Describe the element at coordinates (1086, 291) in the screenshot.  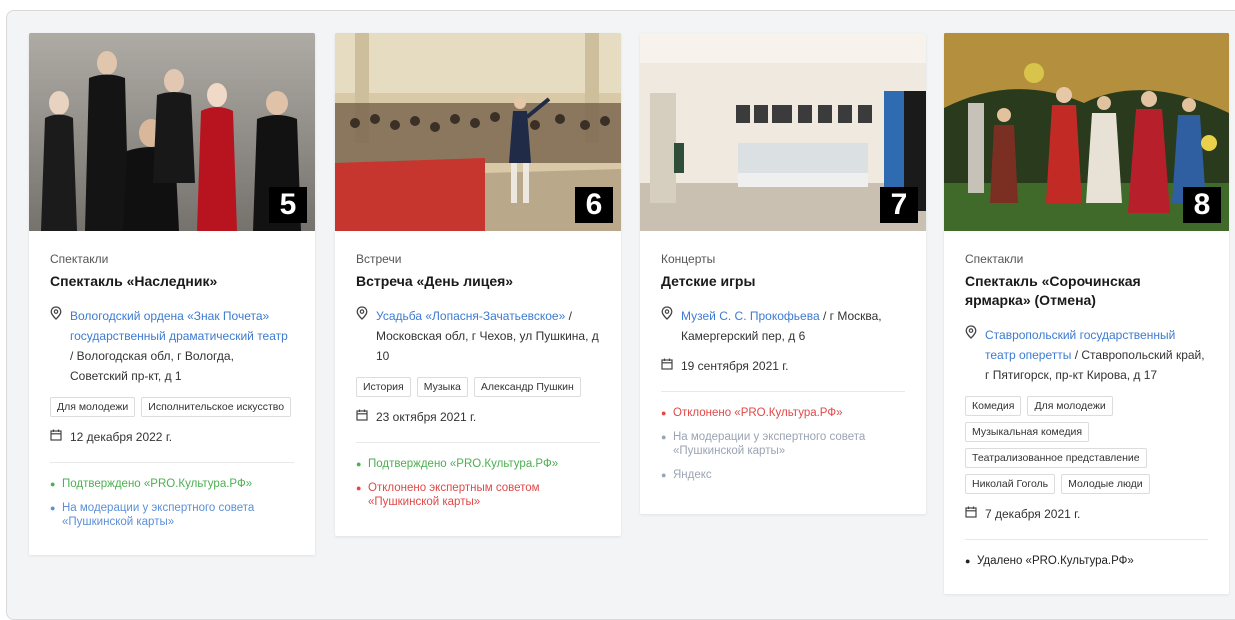
I see `event-title: Спектакль «Сорочинская ярмарка» (Отмена)` at that location.